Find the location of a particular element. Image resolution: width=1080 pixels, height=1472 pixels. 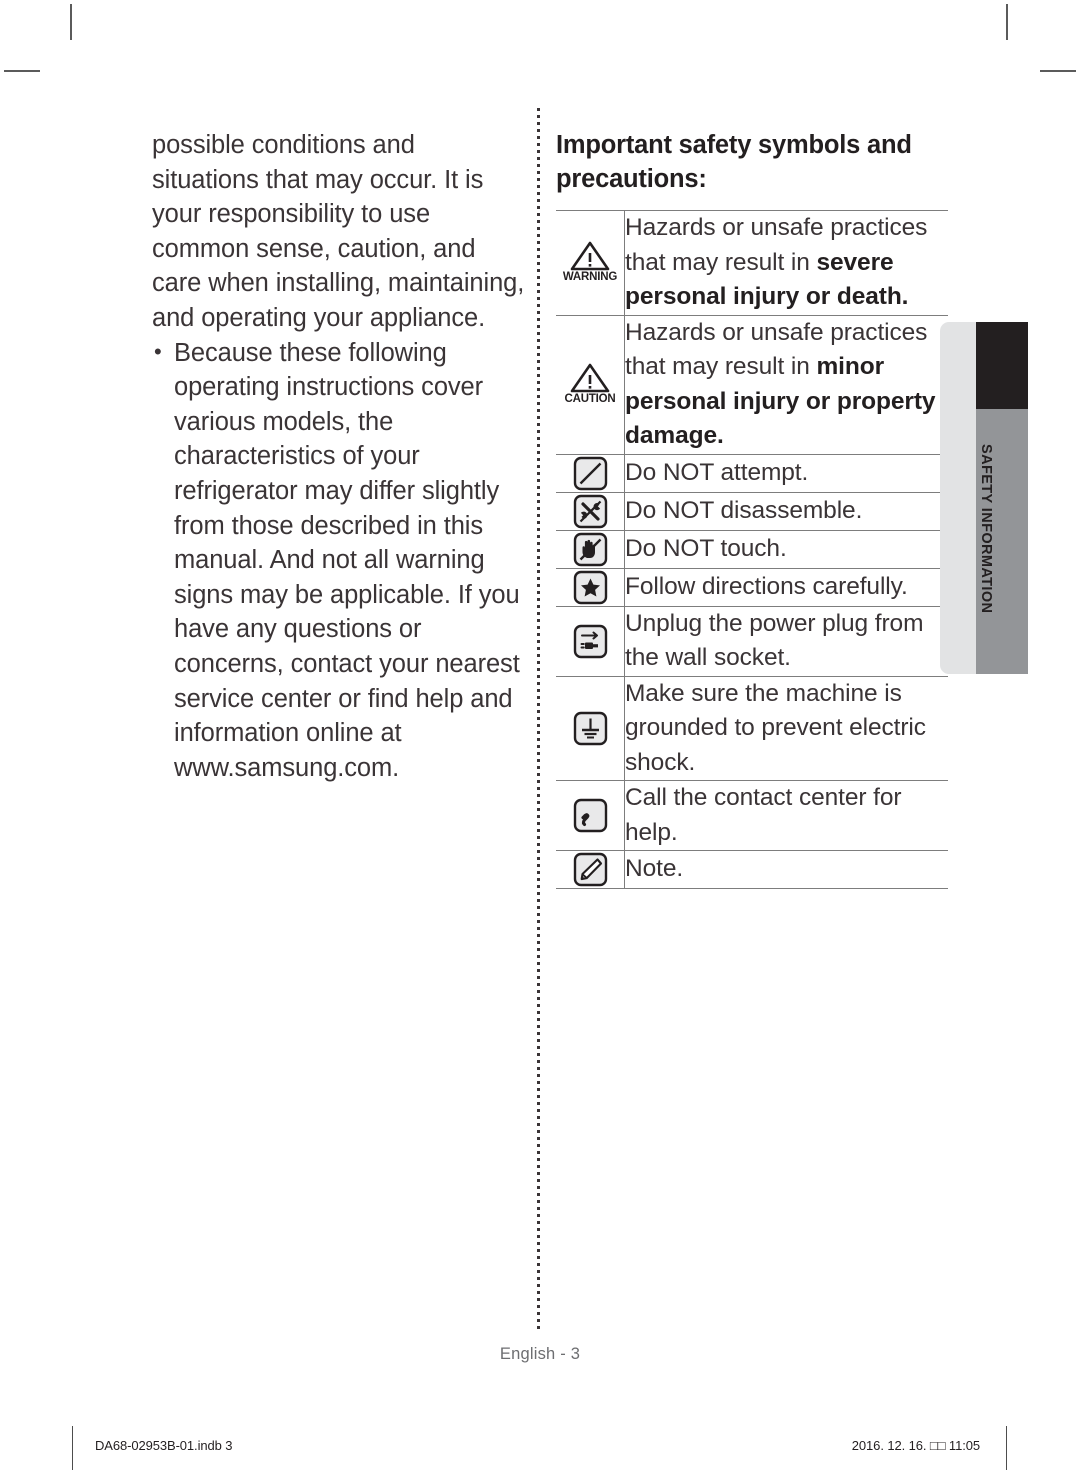

telephone-handset-icon is located at coordinates (590, 815).